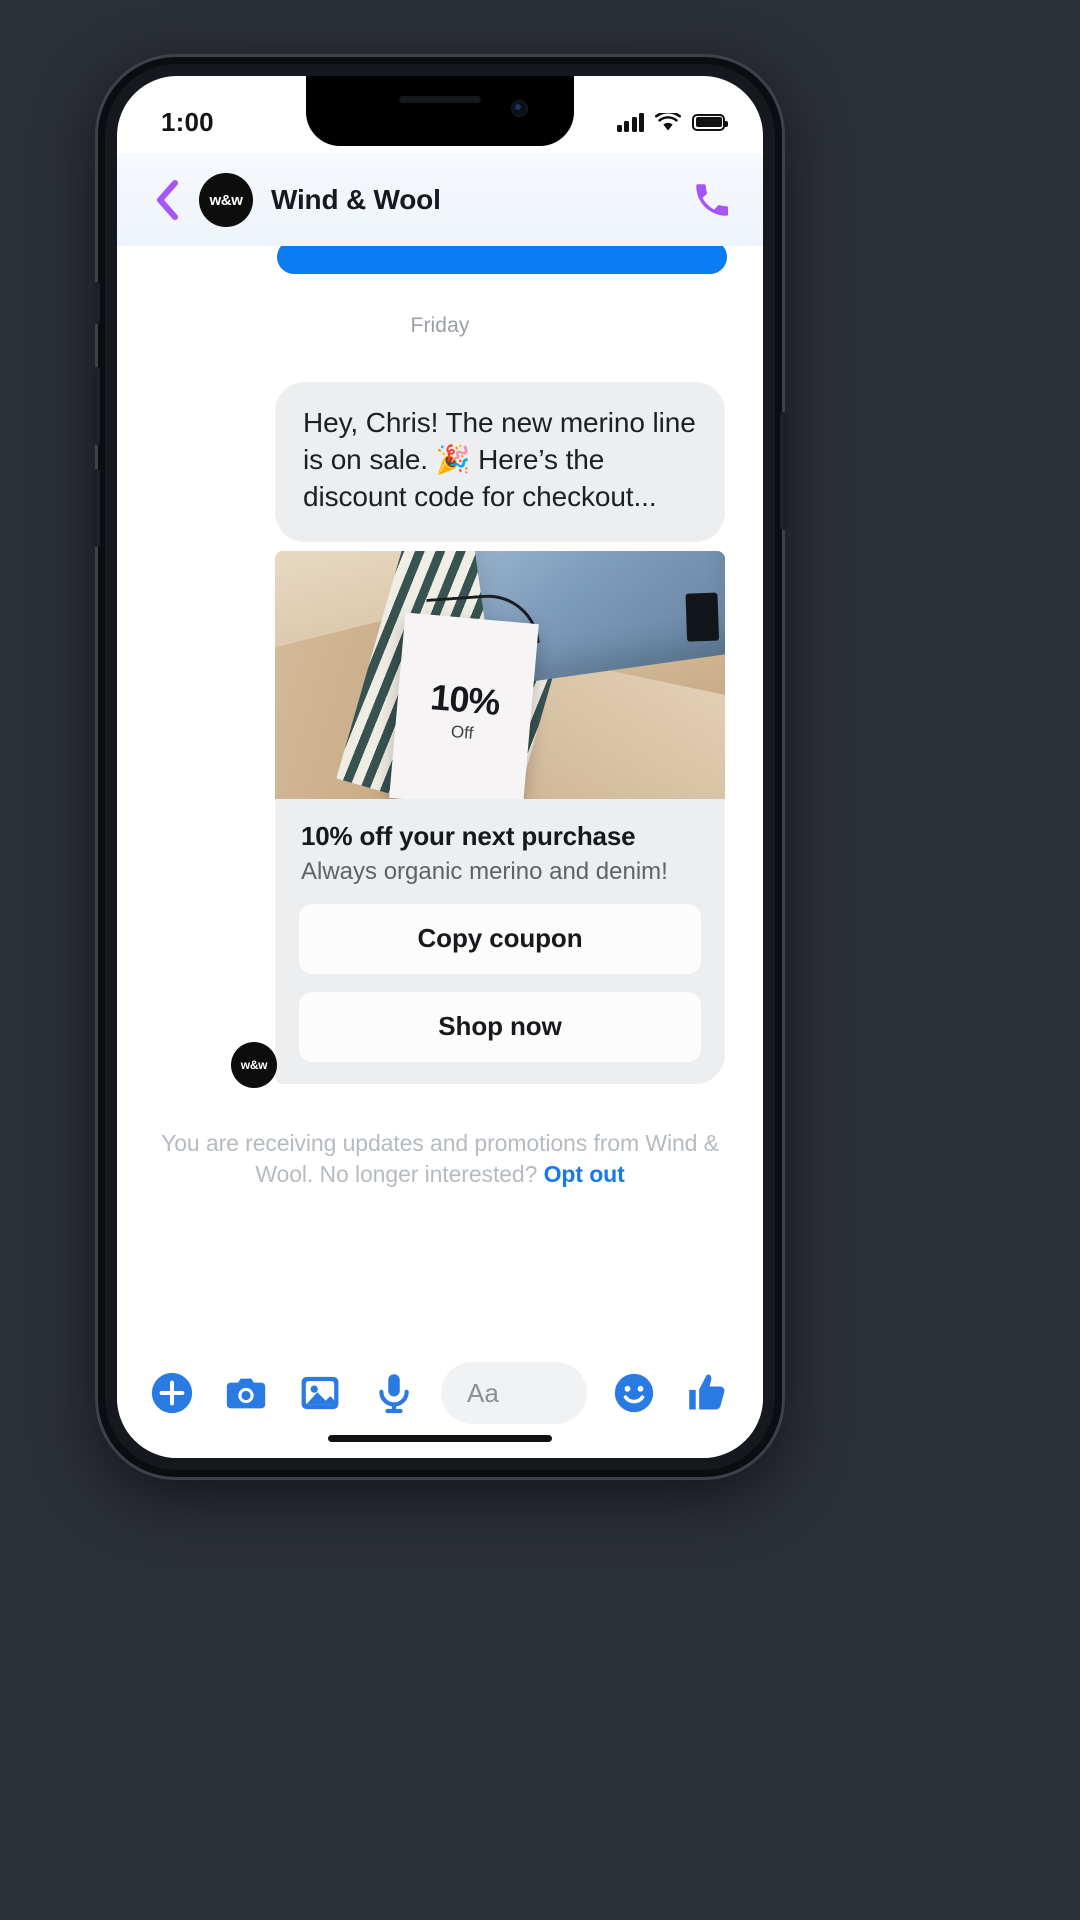 The width and height of the screenshot is (1080, 1920). Describe the element at coordinates (320, 1393) in the screenshot. I see `photo-gallery-icon` at that location.